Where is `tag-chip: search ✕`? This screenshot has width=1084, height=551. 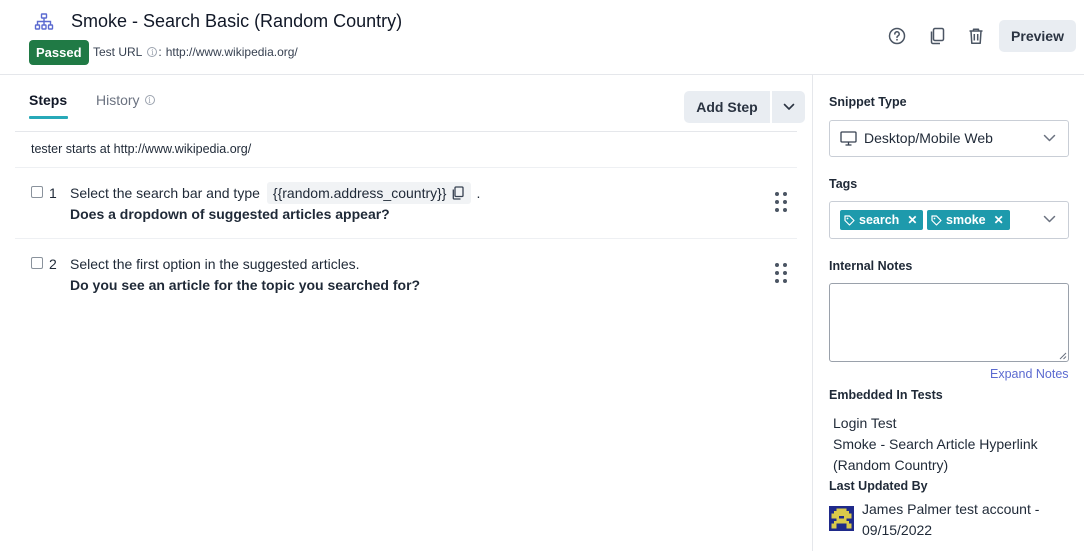 tag-chip: search ✕ is located at coordinates (882, 220).